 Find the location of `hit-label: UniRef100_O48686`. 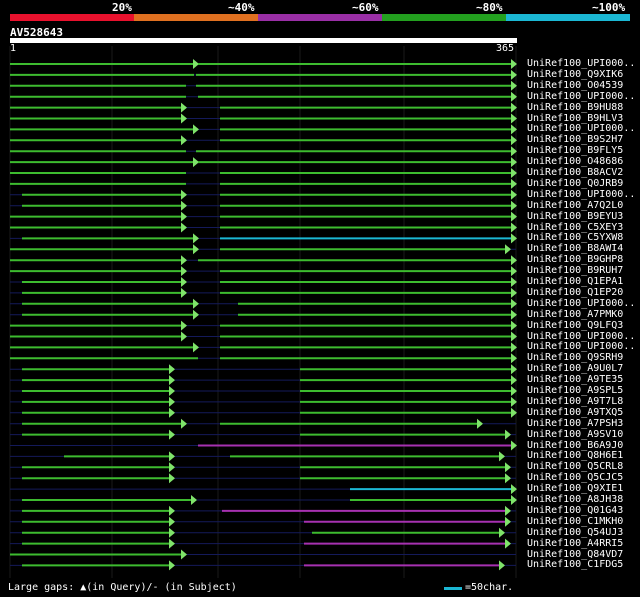

hit-label: UniRef100_O48686 is located at coordinates (575, 162).